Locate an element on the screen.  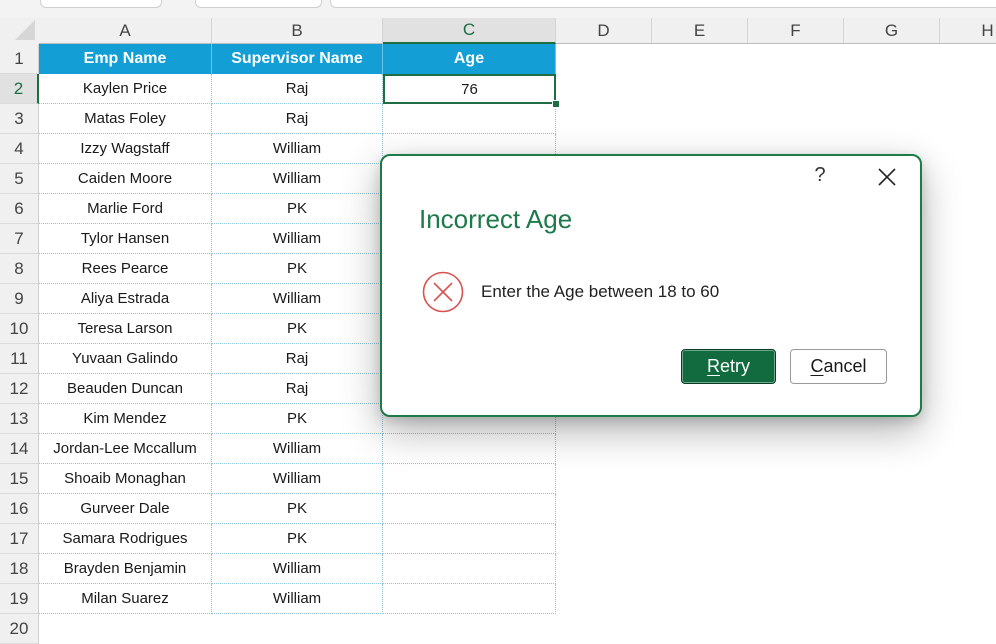
row-header-17: 17 is located at coordinates (19, 539).